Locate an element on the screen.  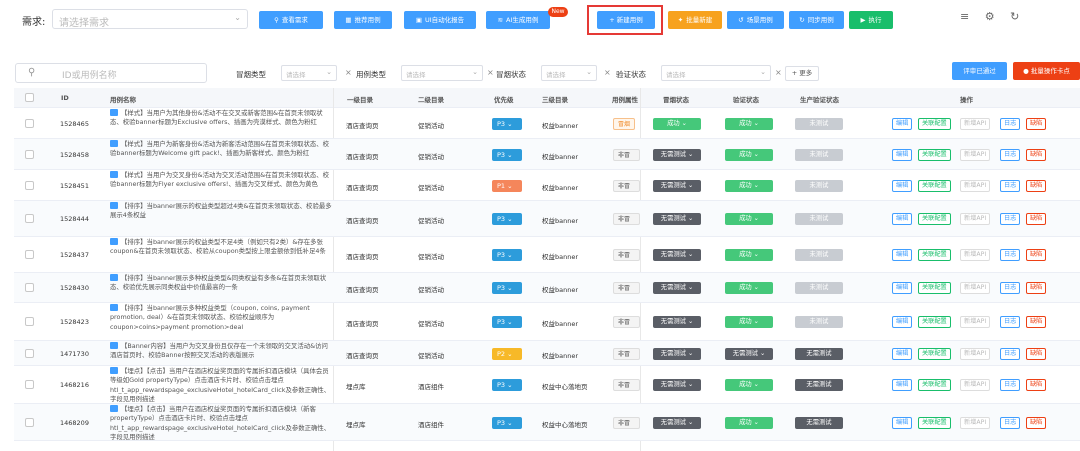
ai-generate-cases-button: ≋ AI生成用例 is located at coordinates (518, 20).